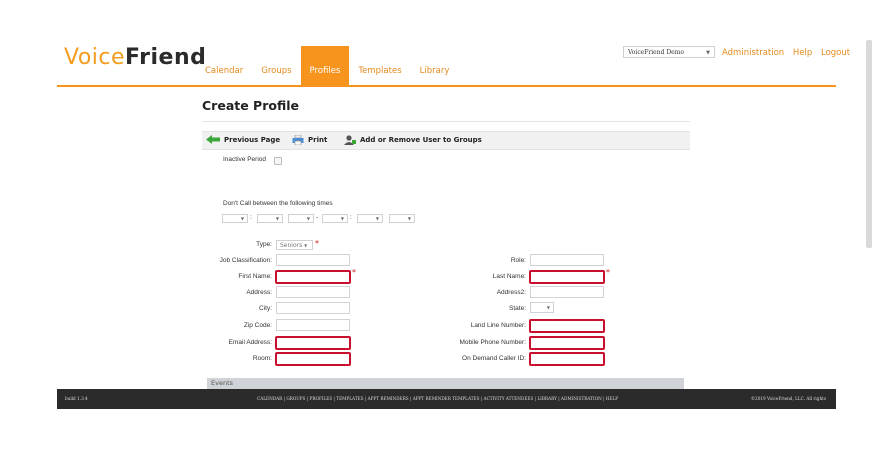 The width and height of the screenshot is (875, 451). Describe the element at coordinates (446, 86) in the screenshot. I see `header-divider` at that location.